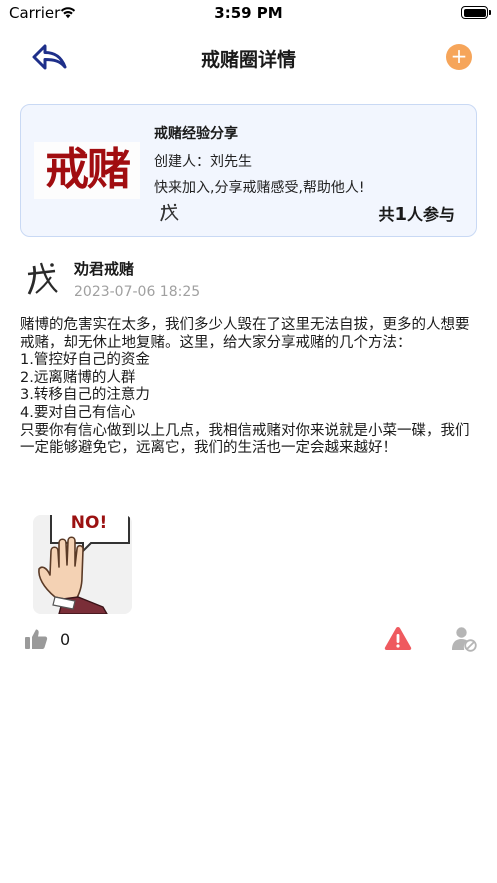 The image size is (497, 883). I want to click on warning-icon, so click(398, 638).